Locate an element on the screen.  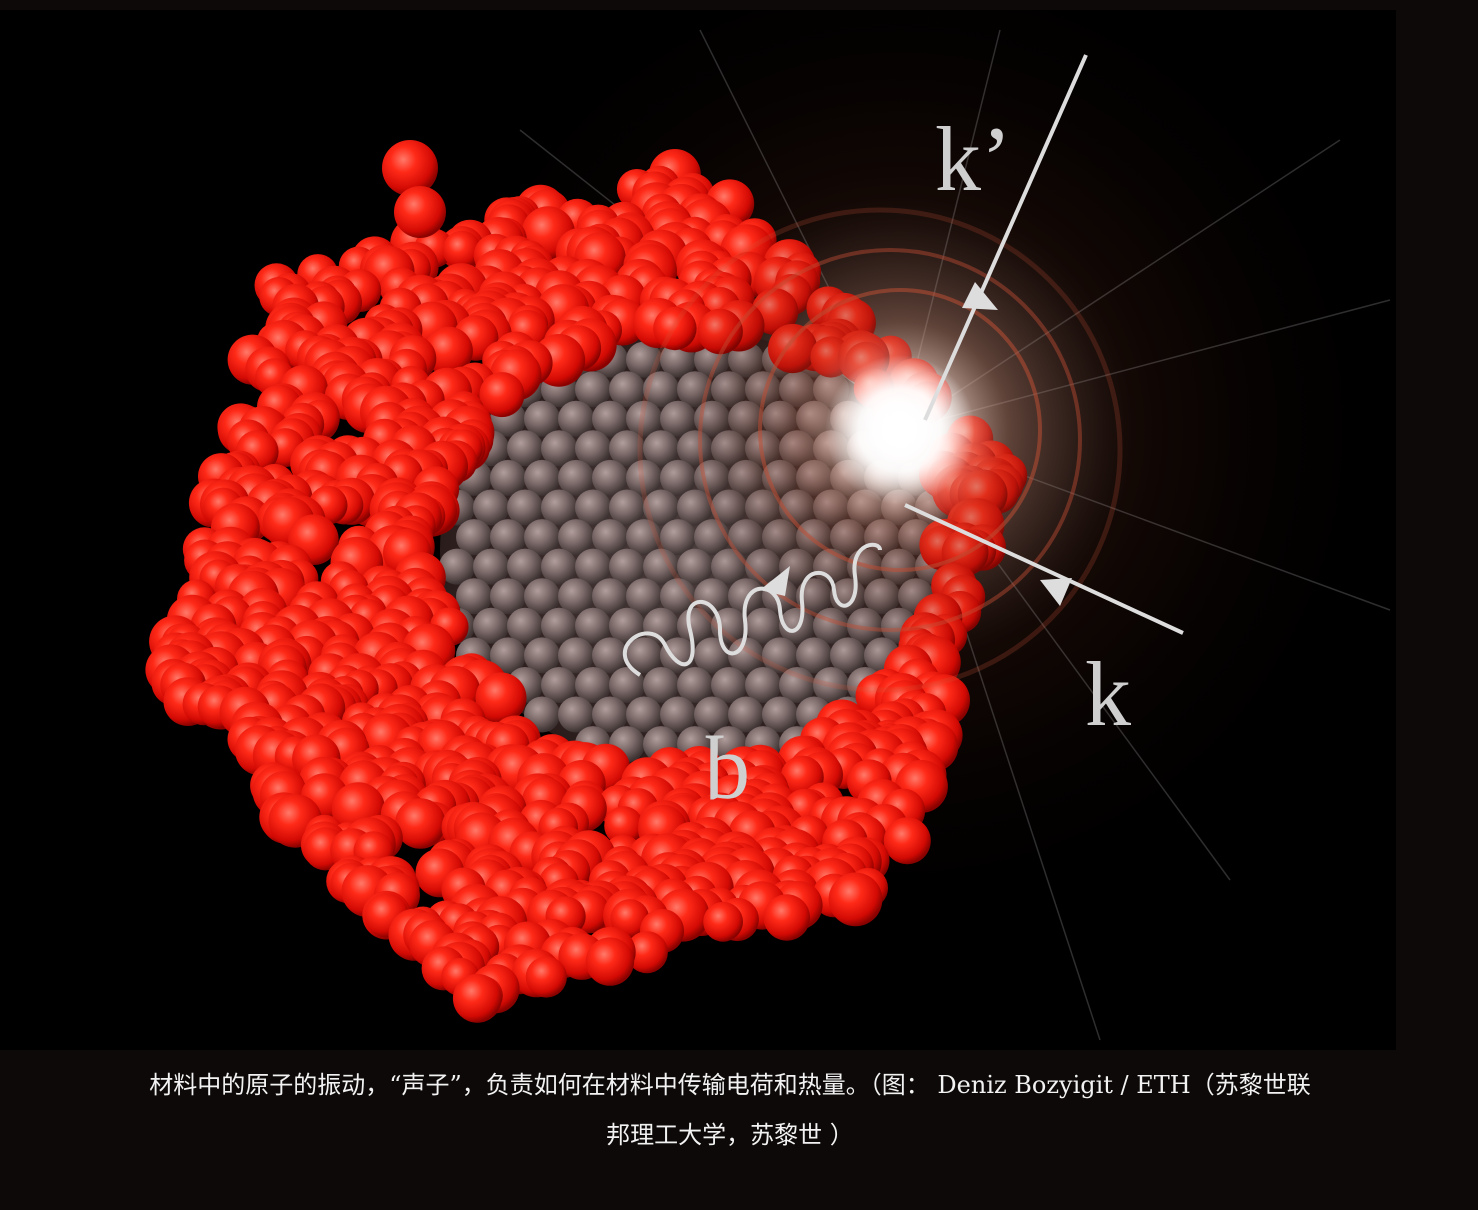
flash-core is located at coordinates (900, 430).